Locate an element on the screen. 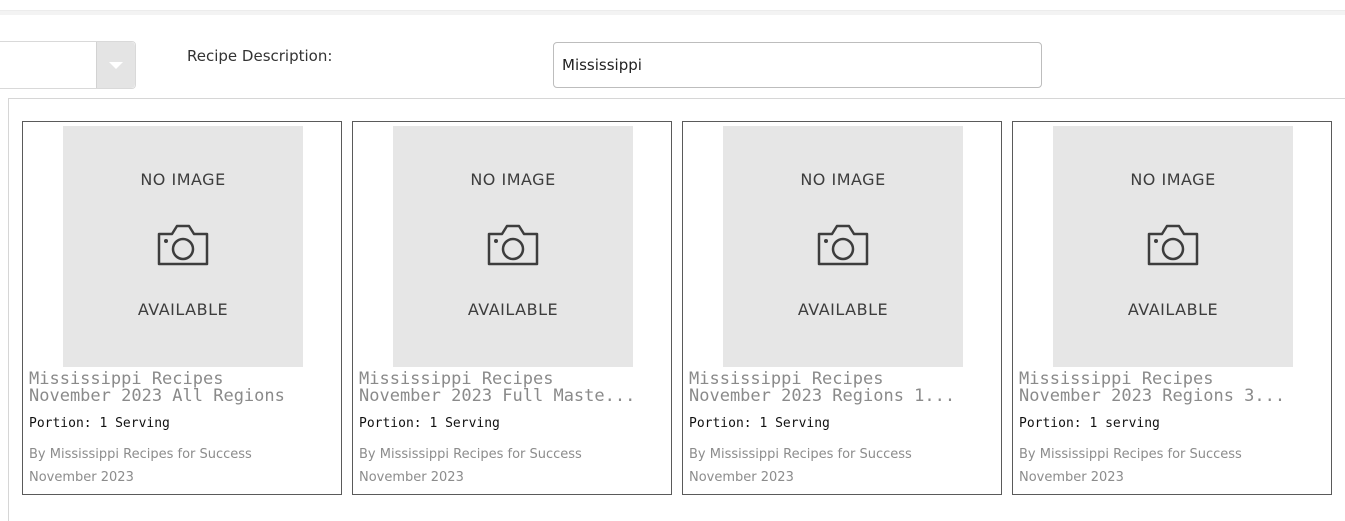 This screenshot has width=1345, height=521. recipe-description-label: Recipe Description: is located at coordinates (260, 56).